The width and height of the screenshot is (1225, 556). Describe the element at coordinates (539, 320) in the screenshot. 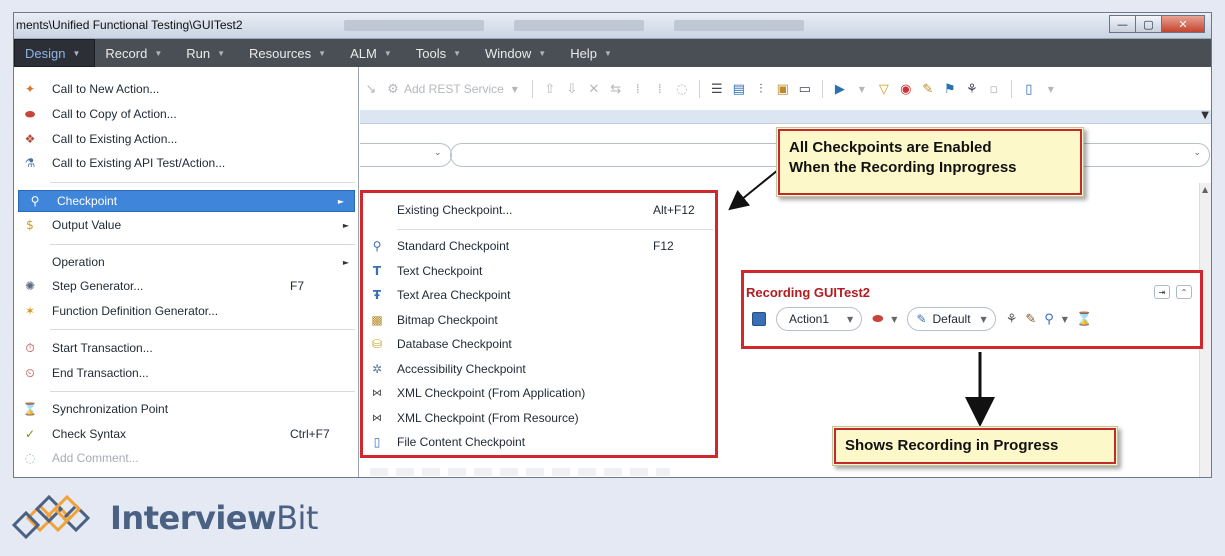

I see `menu-bitmap-checkpoint: ▩ Bitmap Checkpoint` at that location.